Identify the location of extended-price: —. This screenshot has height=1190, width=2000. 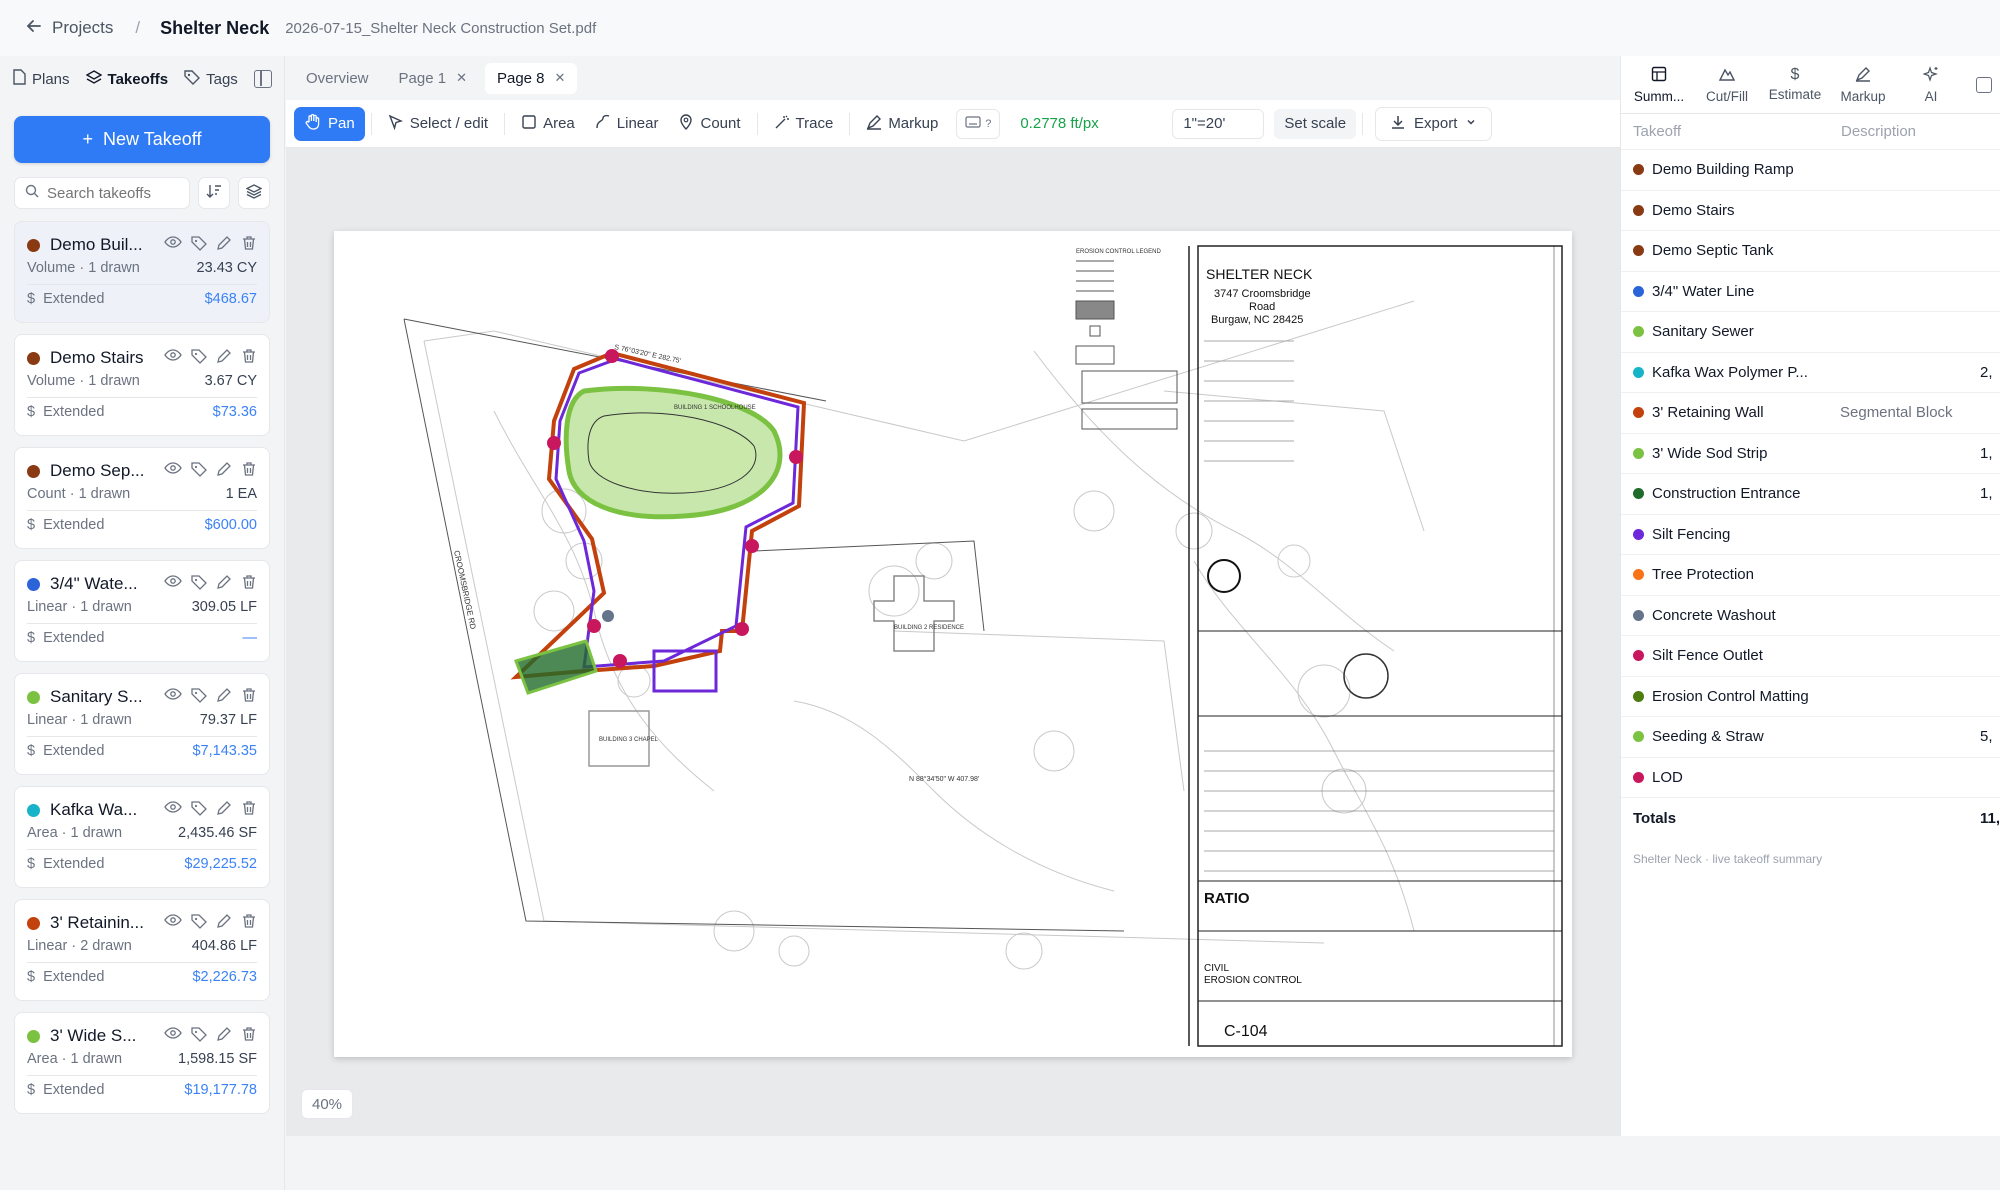
(250, 638).